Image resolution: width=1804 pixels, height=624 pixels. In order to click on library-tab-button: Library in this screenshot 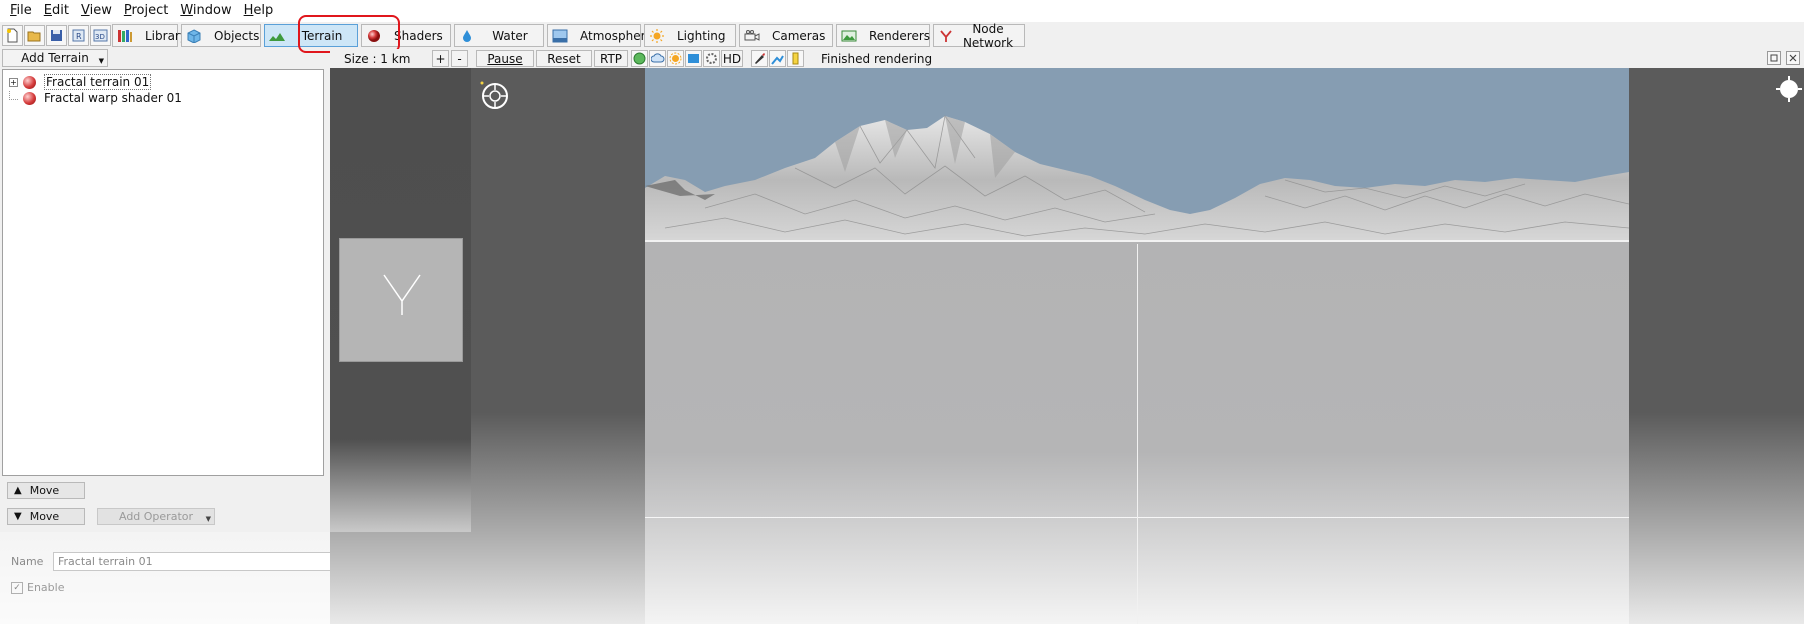, I will do `click(149, 35)`.